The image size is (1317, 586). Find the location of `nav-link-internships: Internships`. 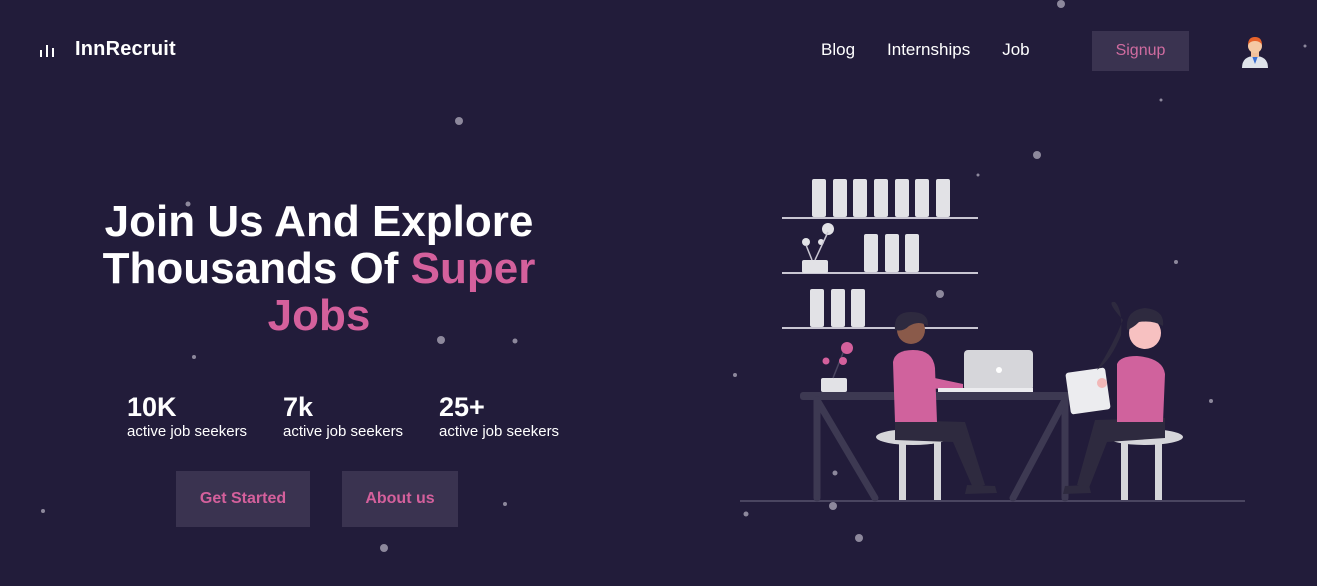

nav-link-internships: Internships is located at coordinates (928, 50).